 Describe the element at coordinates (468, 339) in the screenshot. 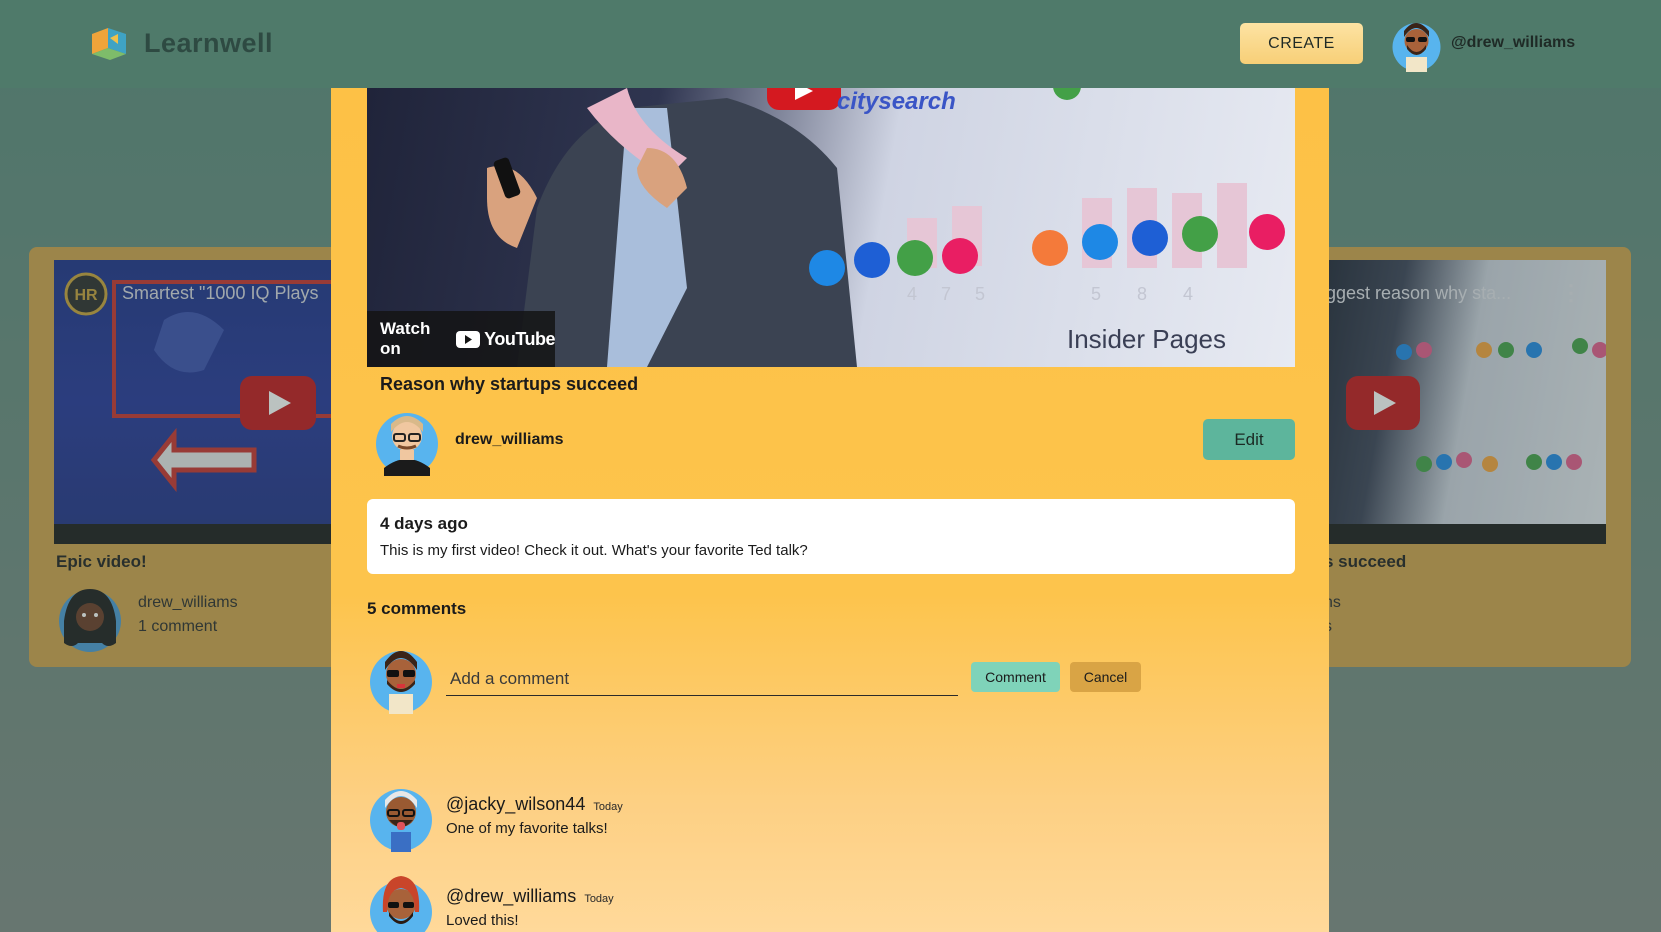

I see `youtube-icon` at that location.